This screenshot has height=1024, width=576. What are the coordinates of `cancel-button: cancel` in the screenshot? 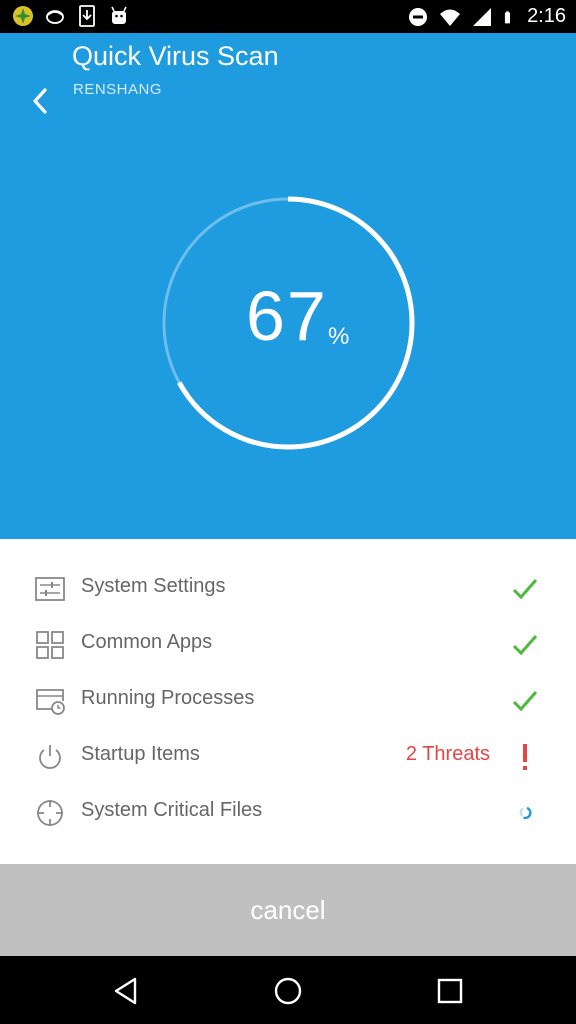 It's located at (288, 910).